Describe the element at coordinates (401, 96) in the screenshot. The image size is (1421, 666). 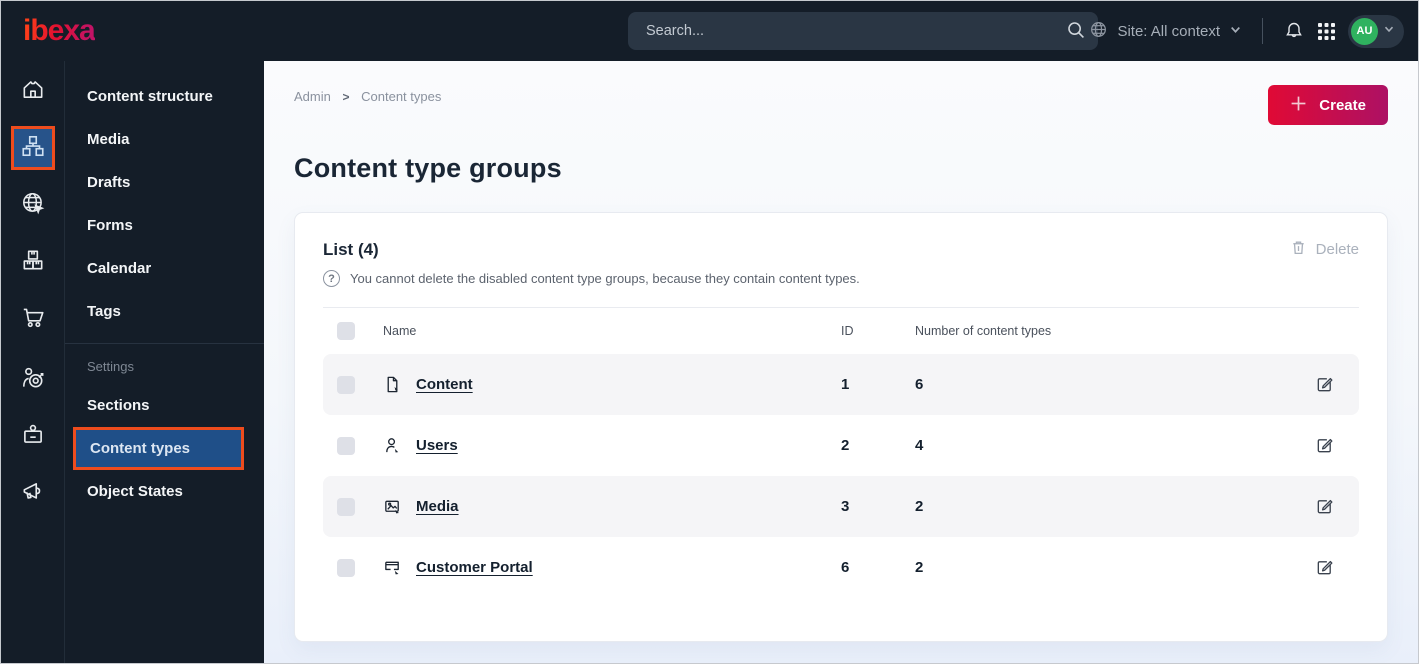
I see `breadcrumb-content-types: Content types` at that location.